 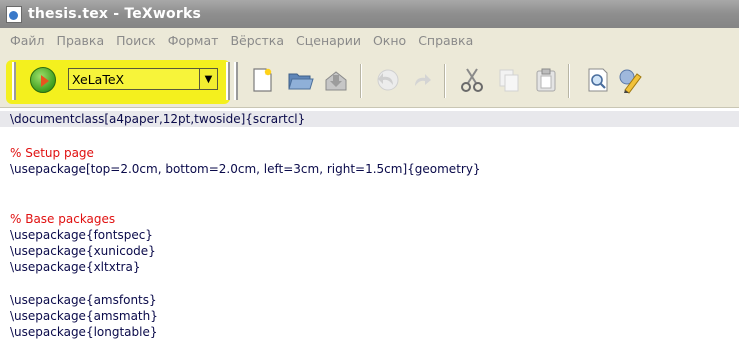 I want to click on window-title: thesis.tex - TeXworks, so click(x=114, y=14).